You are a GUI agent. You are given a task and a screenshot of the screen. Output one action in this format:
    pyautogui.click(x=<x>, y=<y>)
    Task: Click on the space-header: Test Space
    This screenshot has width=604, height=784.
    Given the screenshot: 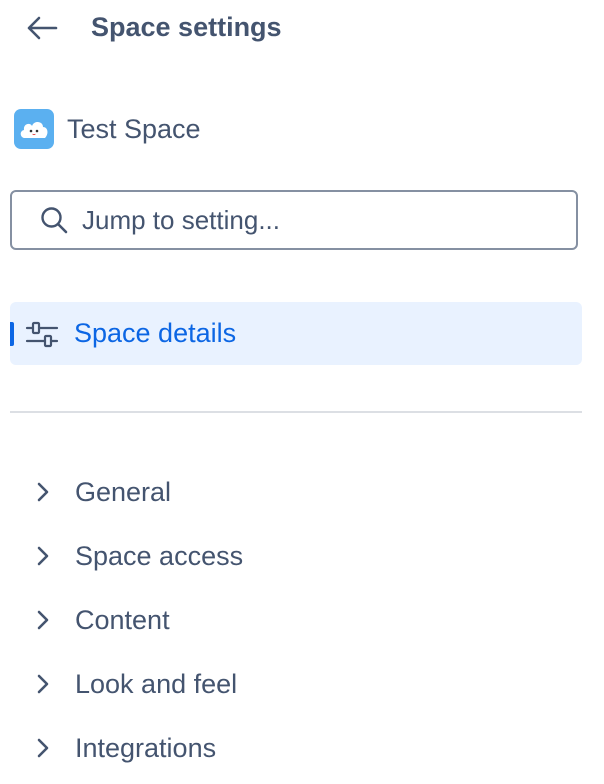 What is the action you would take?
    pyautogui.click(x=107, y=129)
    